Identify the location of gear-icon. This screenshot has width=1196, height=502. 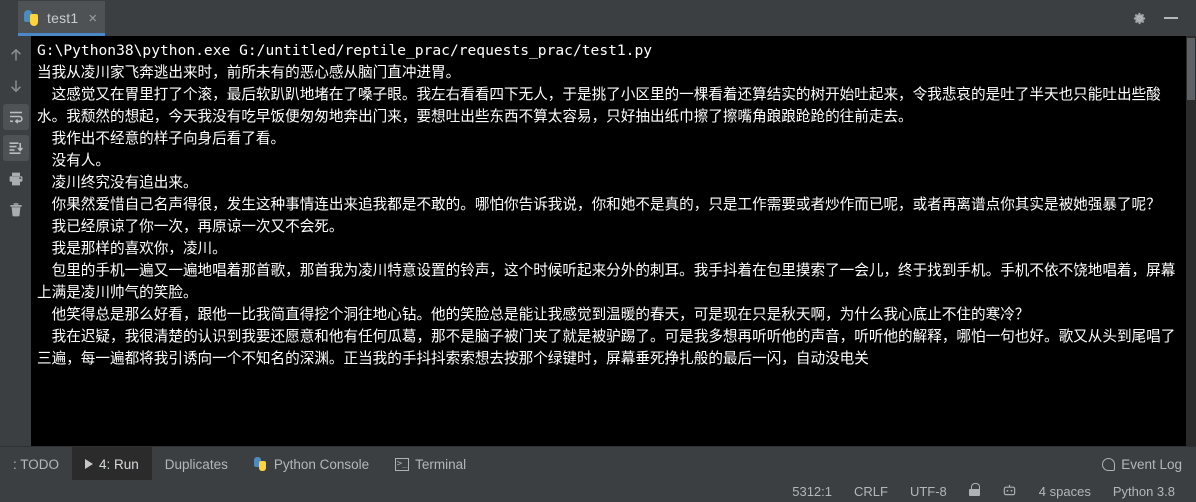
(1139, 18).